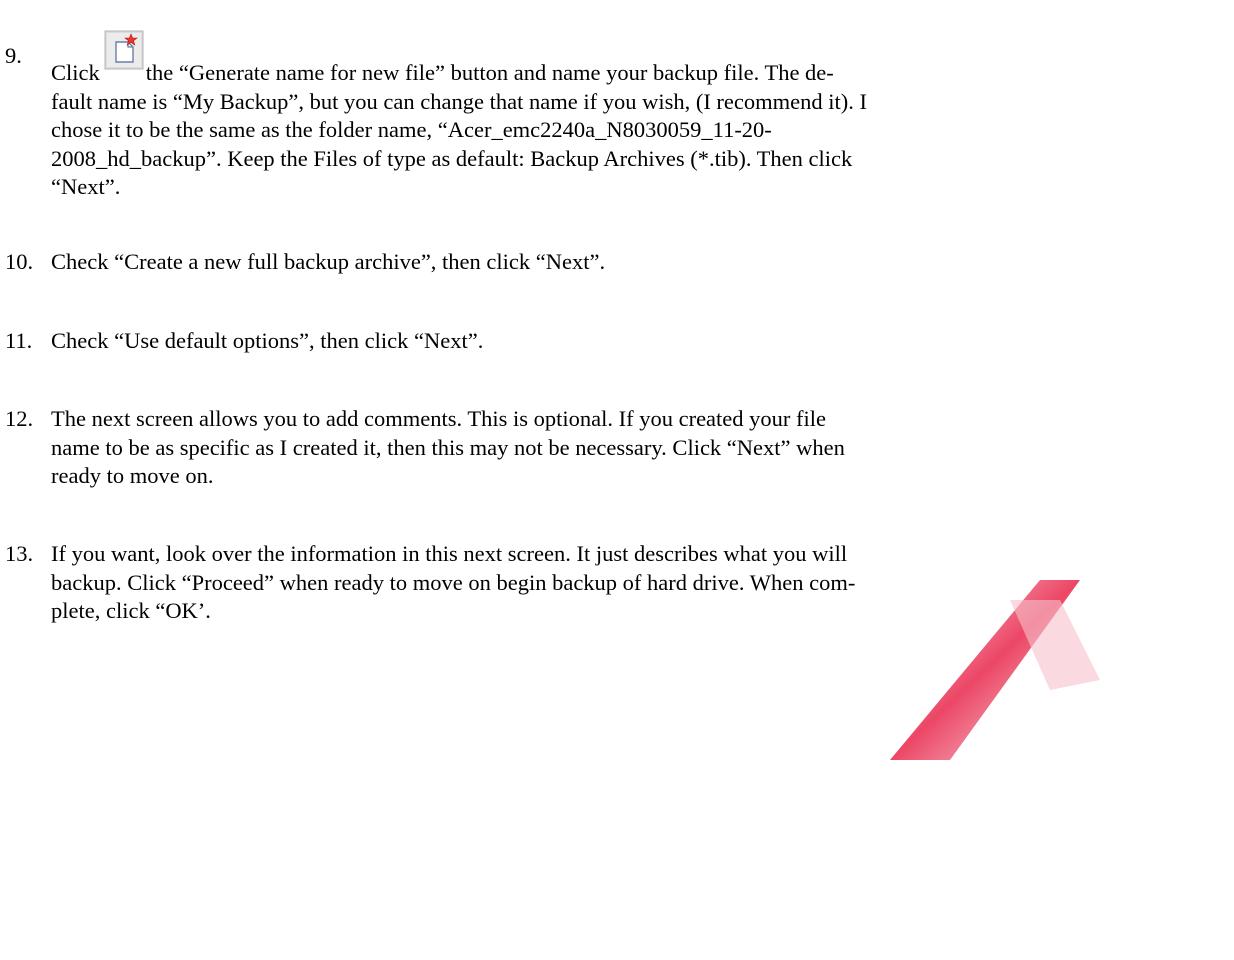  What do you see at coordinates (132, 475) in the screenshot?
I see `step-line: ready to move on.` at bounding box center [132, 475].